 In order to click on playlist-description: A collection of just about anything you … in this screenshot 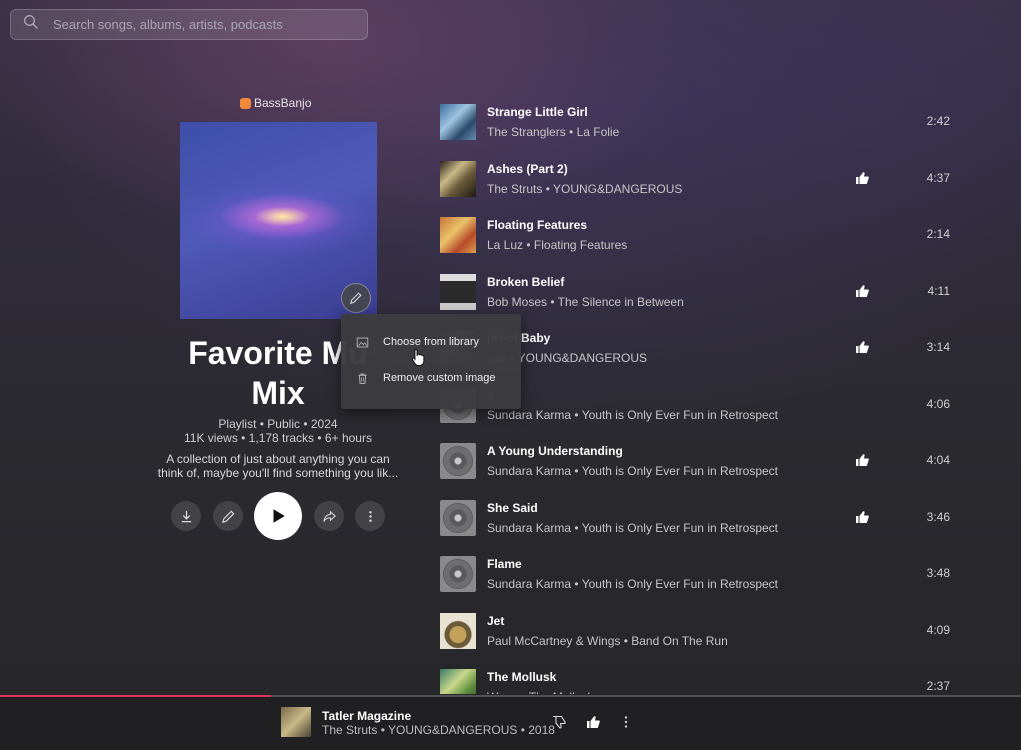, I will do `click(278, 466)`.